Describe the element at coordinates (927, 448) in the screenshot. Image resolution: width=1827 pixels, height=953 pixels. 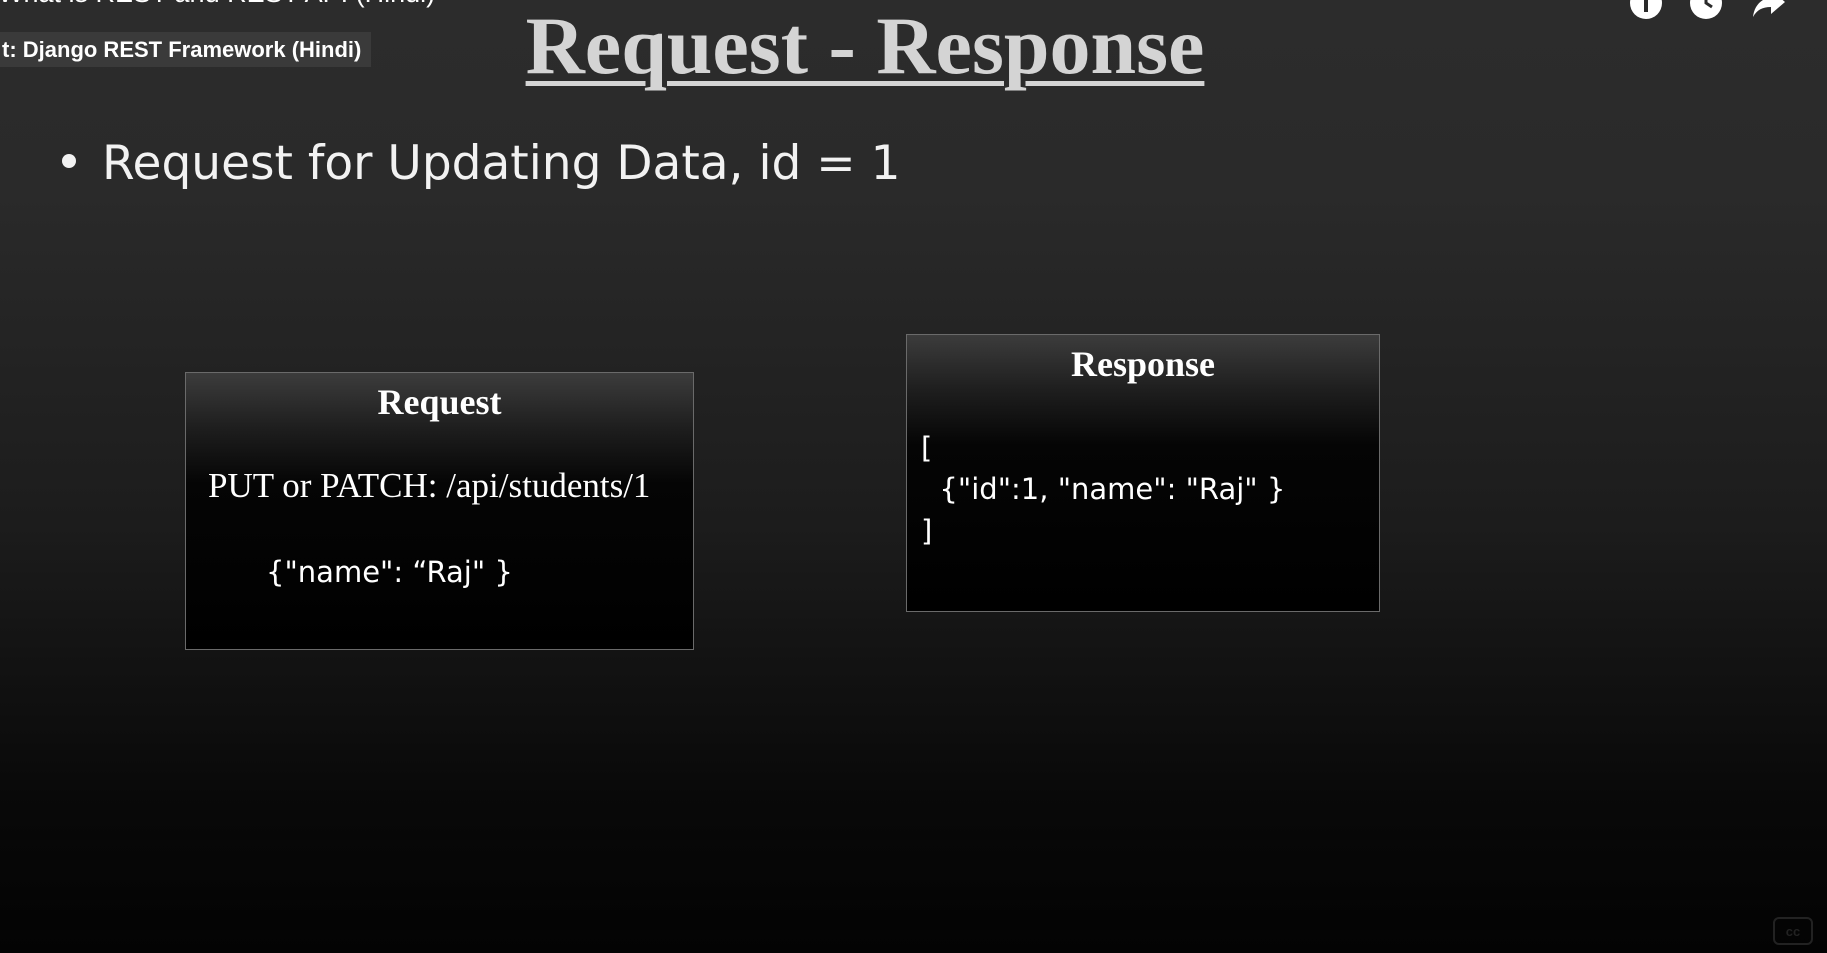
I see `response-open-bracket: [` at that location.